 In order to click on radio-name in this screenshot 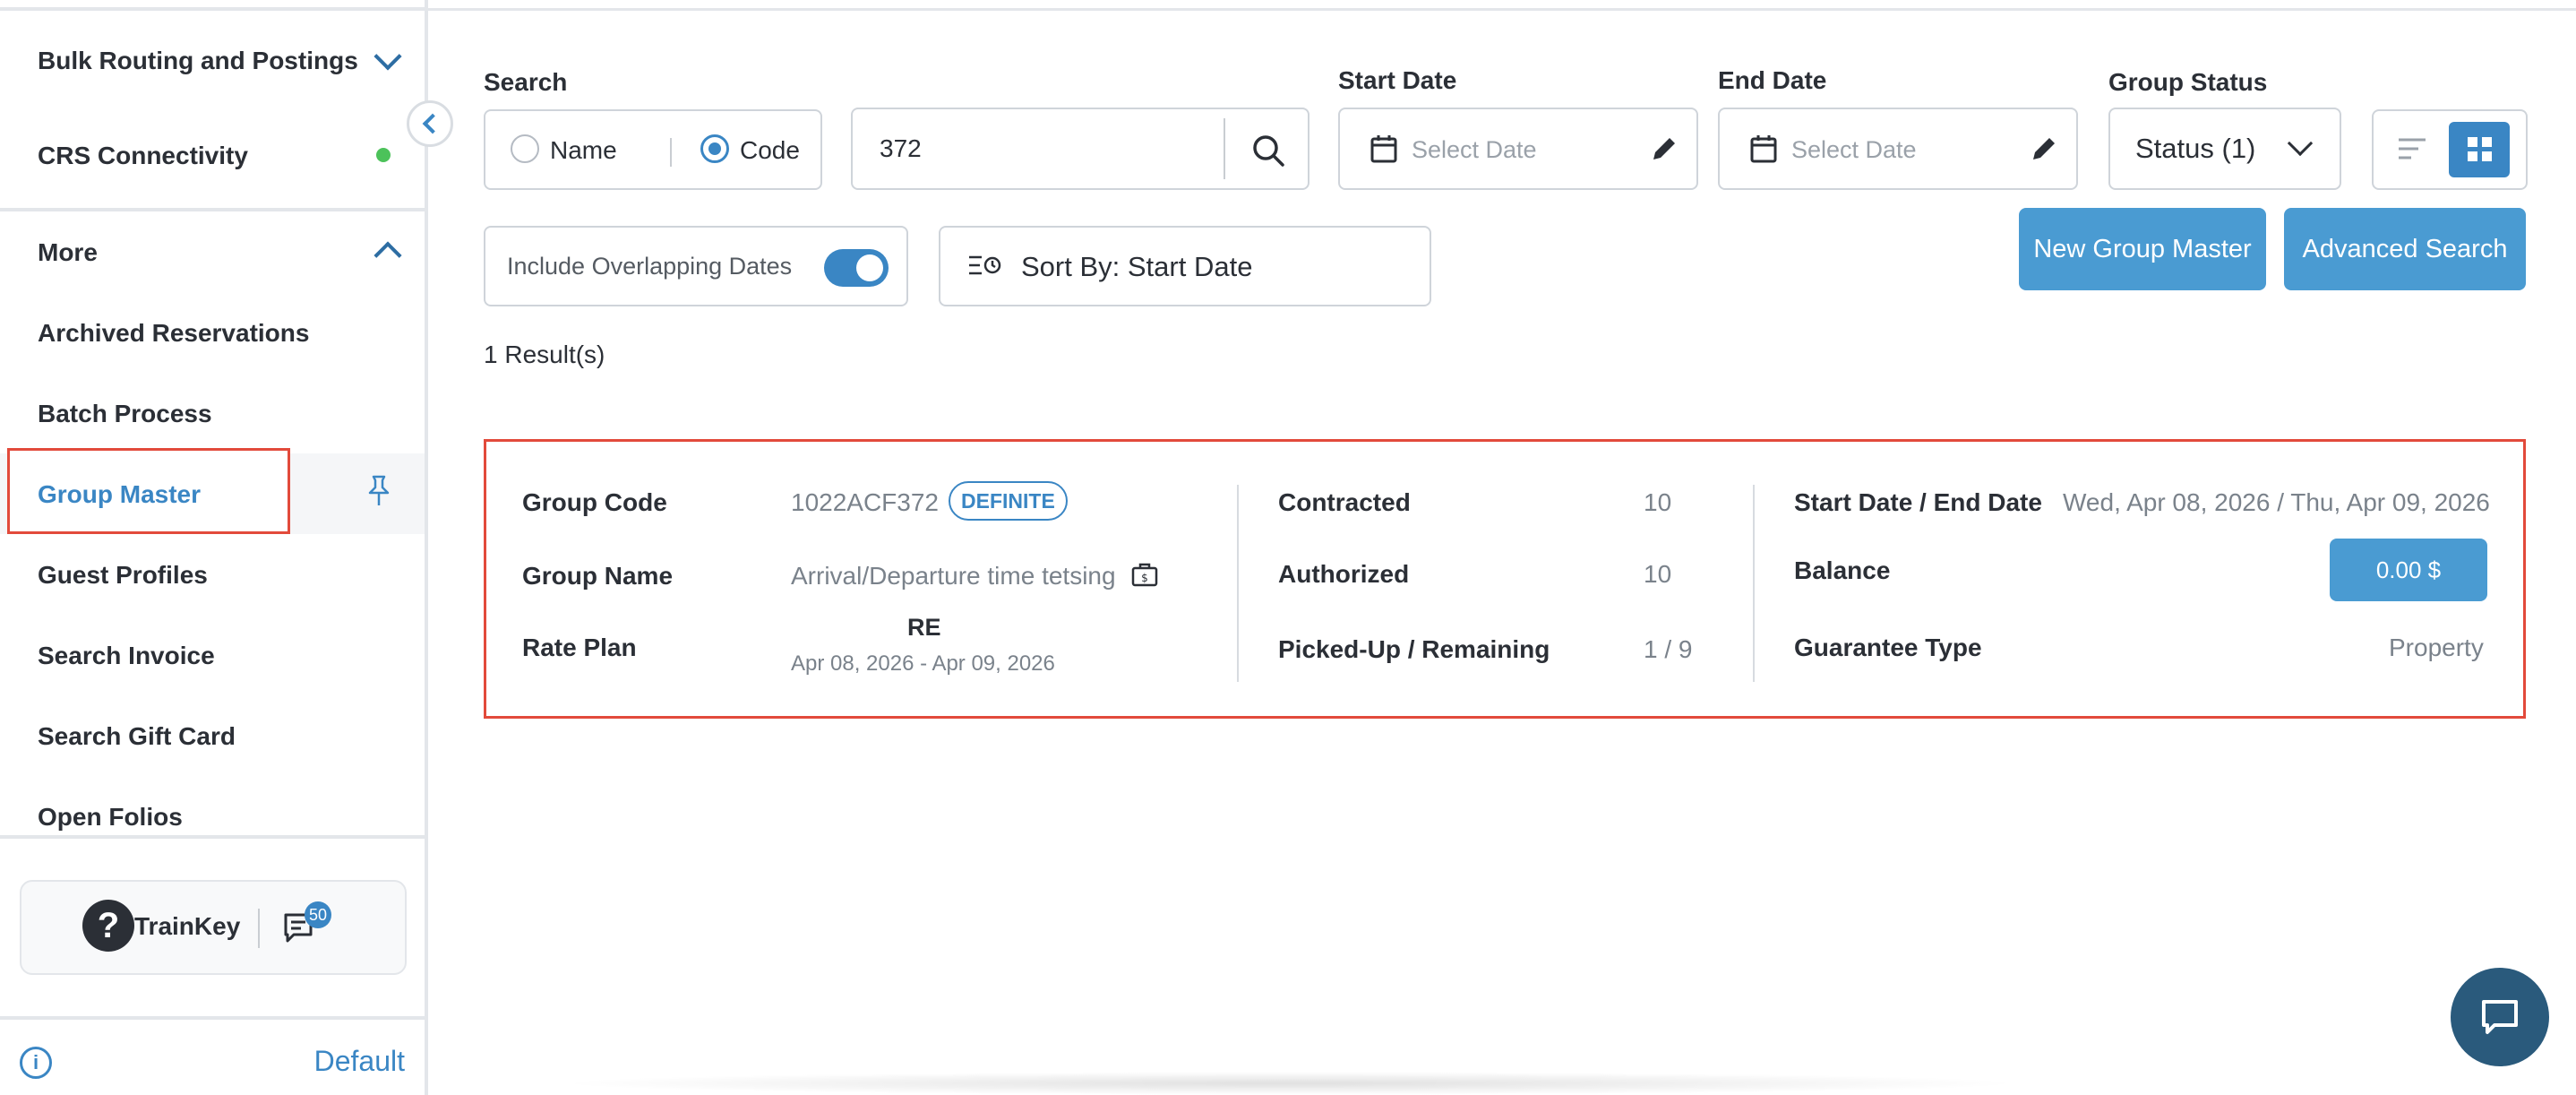, I will do `click(525, 148)`.